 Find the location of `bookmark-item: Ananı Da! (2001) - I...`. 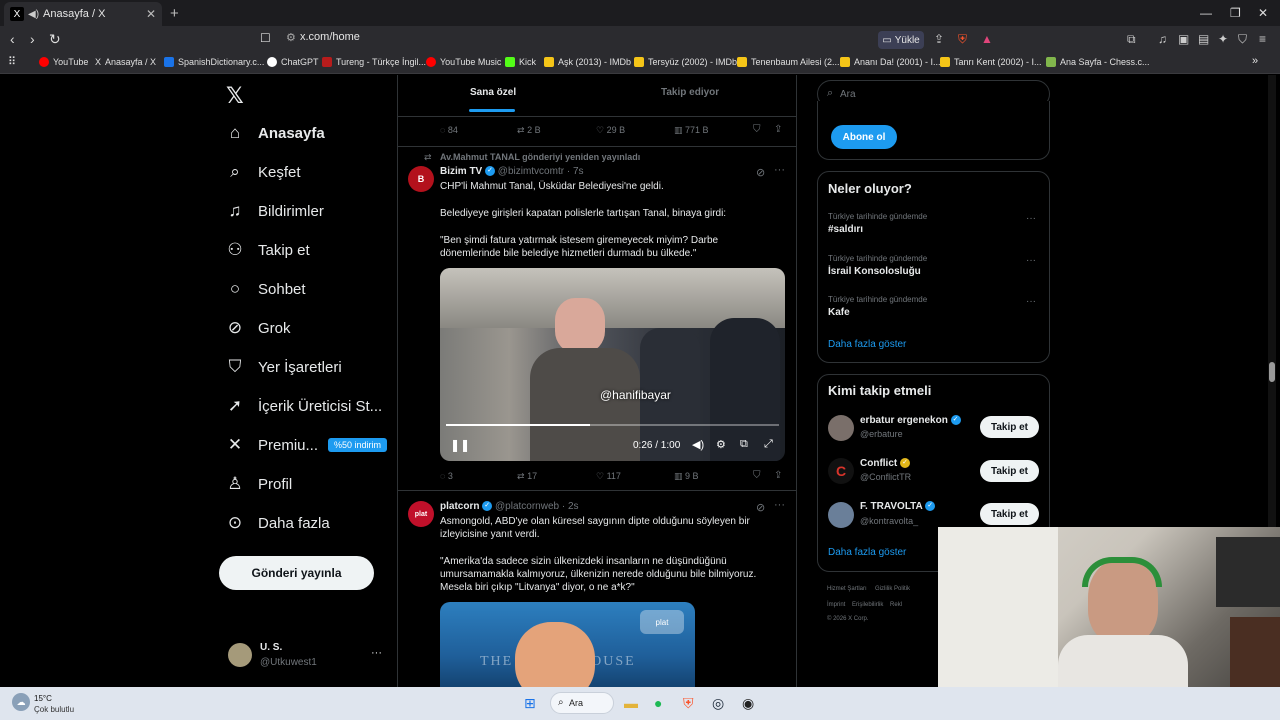

bookmark-item: Ananı Da! (2001) - I... is located at coordinates (890, 62).